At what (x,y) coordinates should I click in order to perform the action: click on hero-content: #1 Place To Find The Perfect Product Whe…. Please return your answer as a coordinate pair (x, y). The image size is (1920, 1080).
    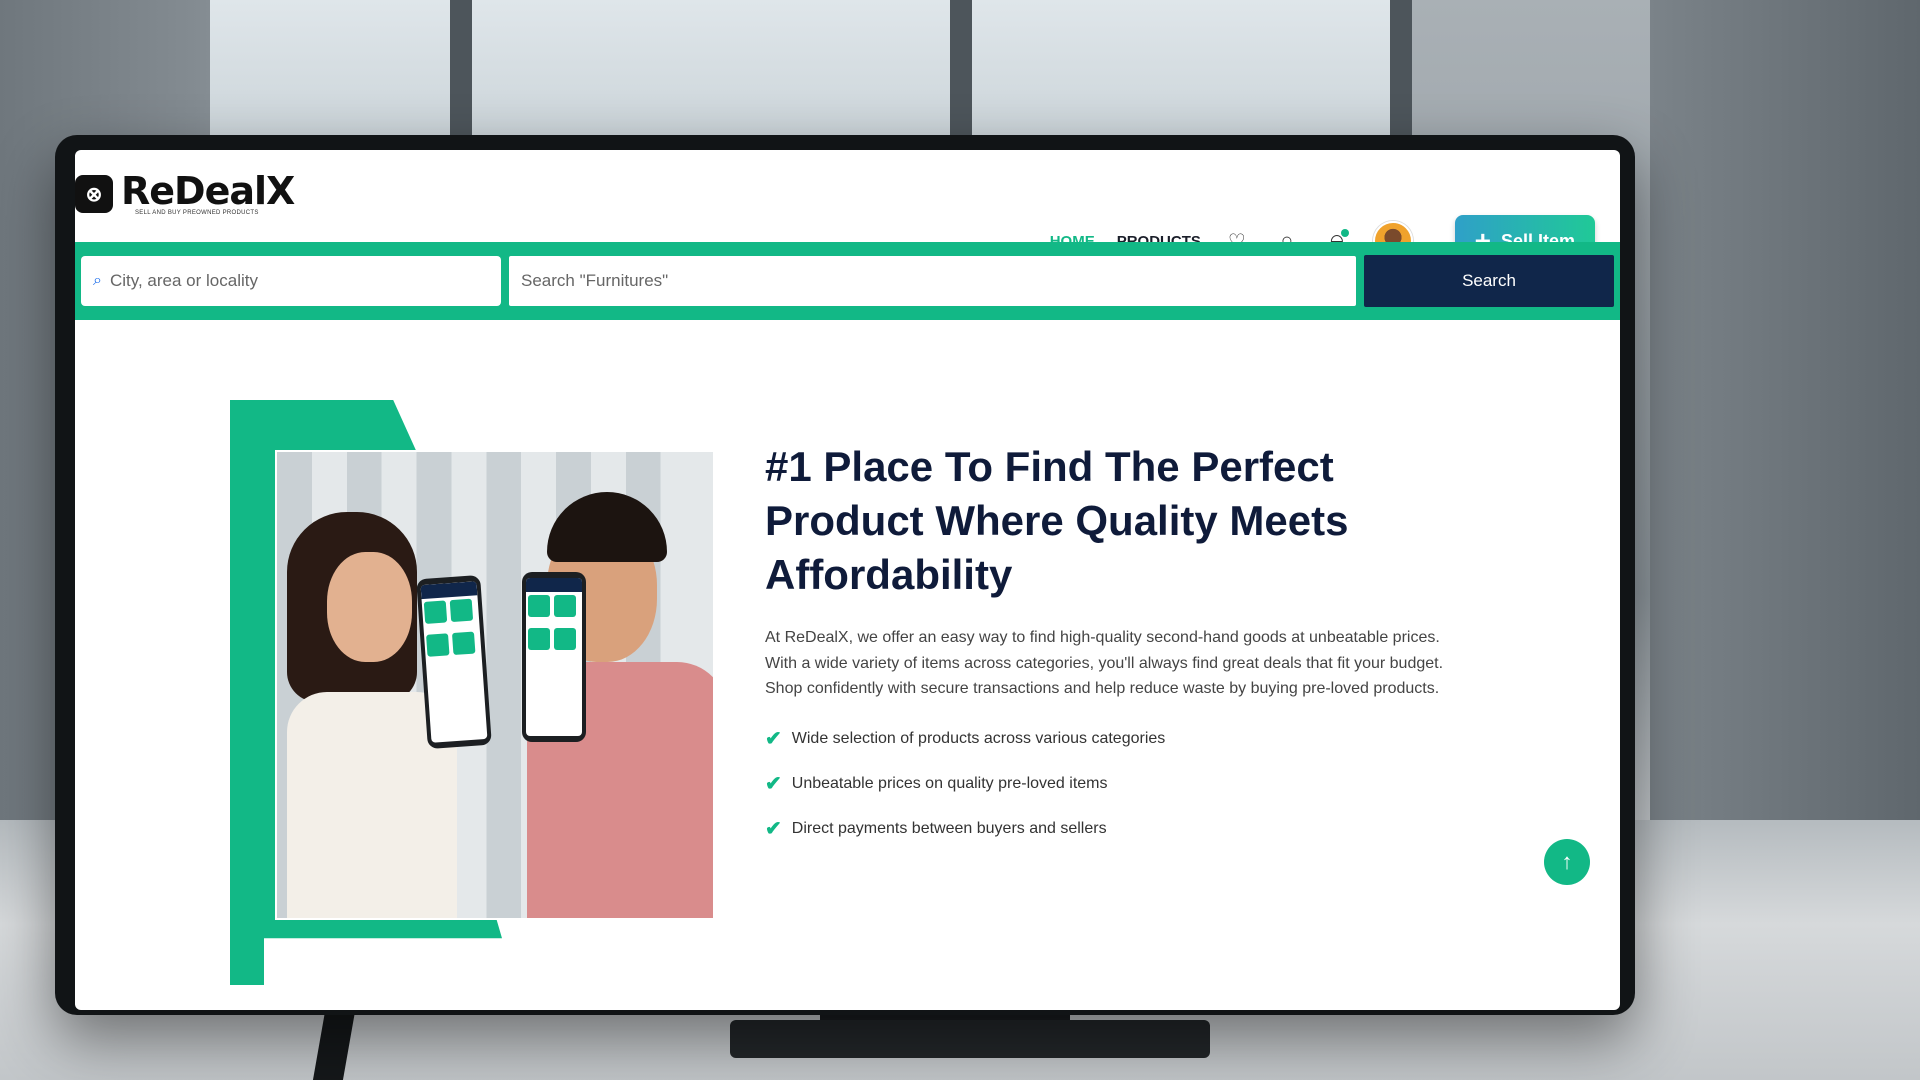
    Looking at the image, I should click on (1115, 650).